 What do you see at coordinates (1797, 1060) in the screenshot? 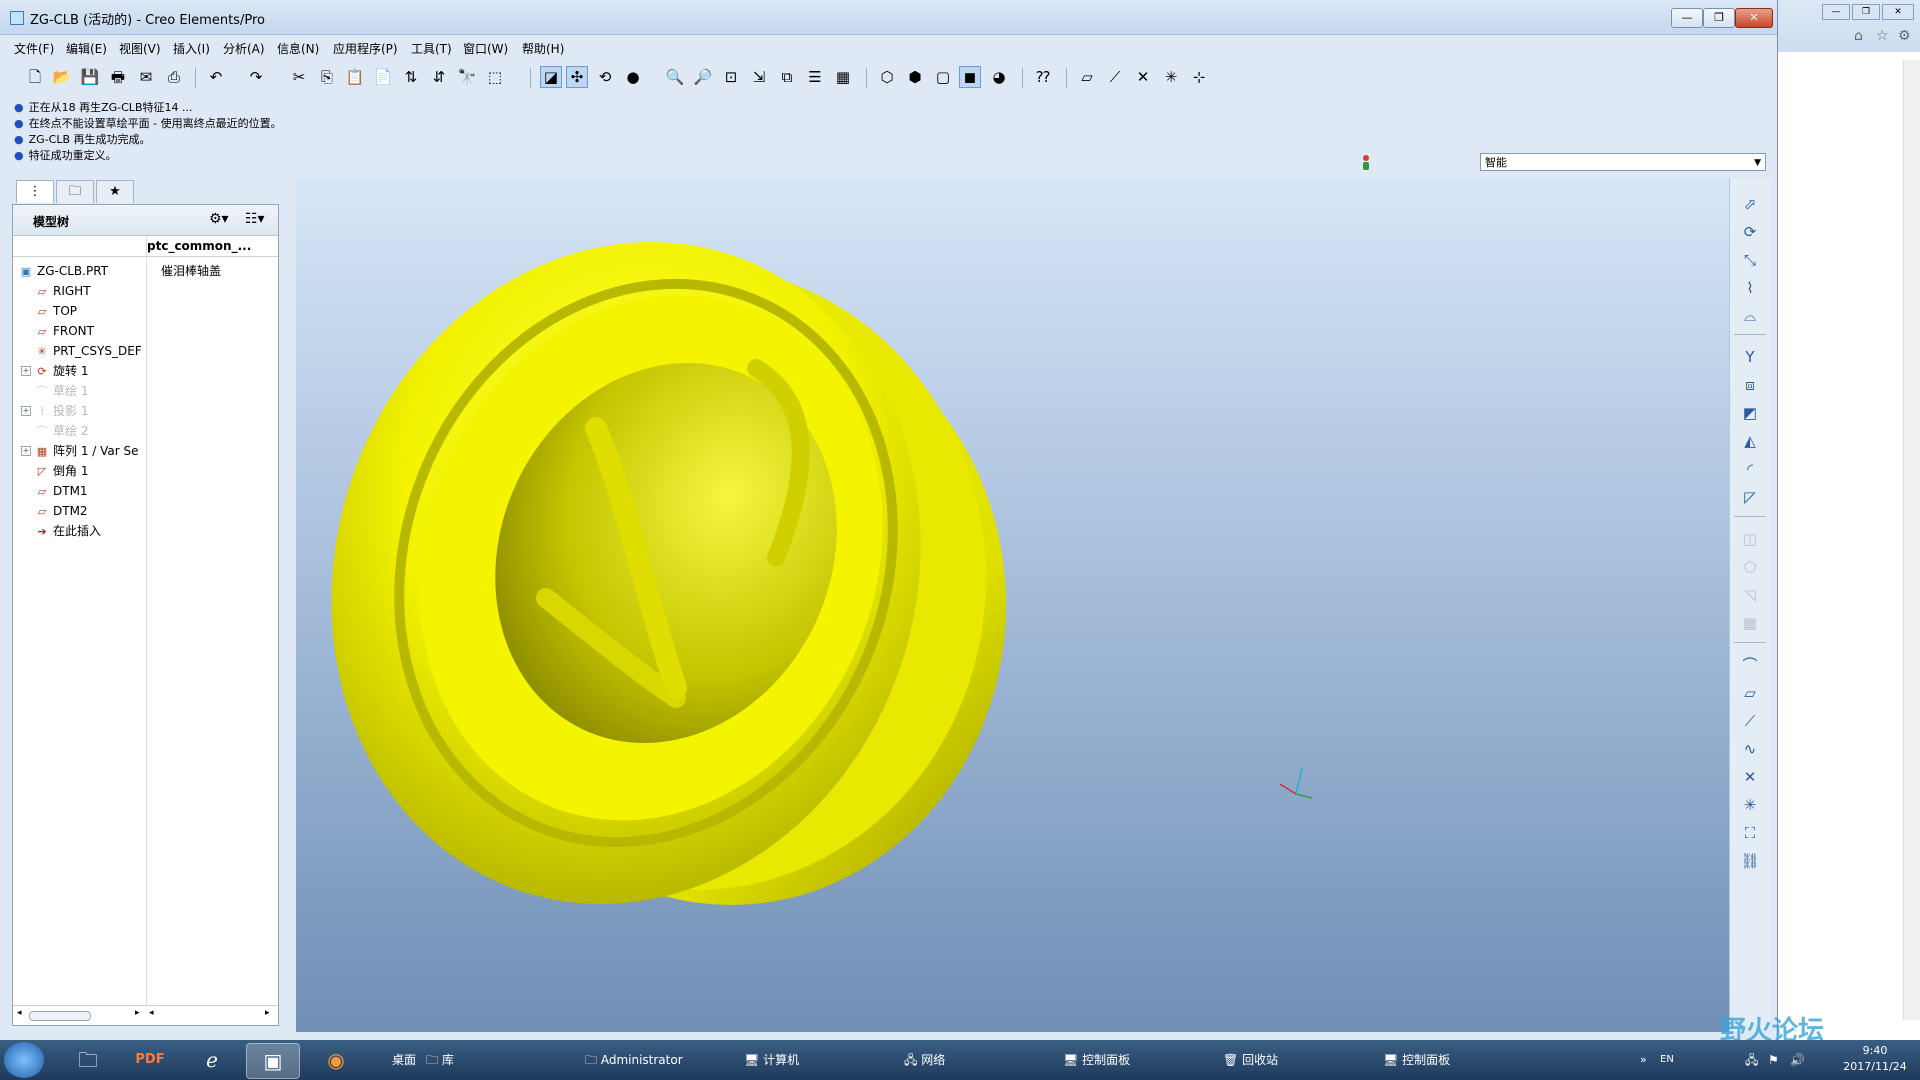
I see `volume-icon: 🔊` at bounding box center [1797, 1060].